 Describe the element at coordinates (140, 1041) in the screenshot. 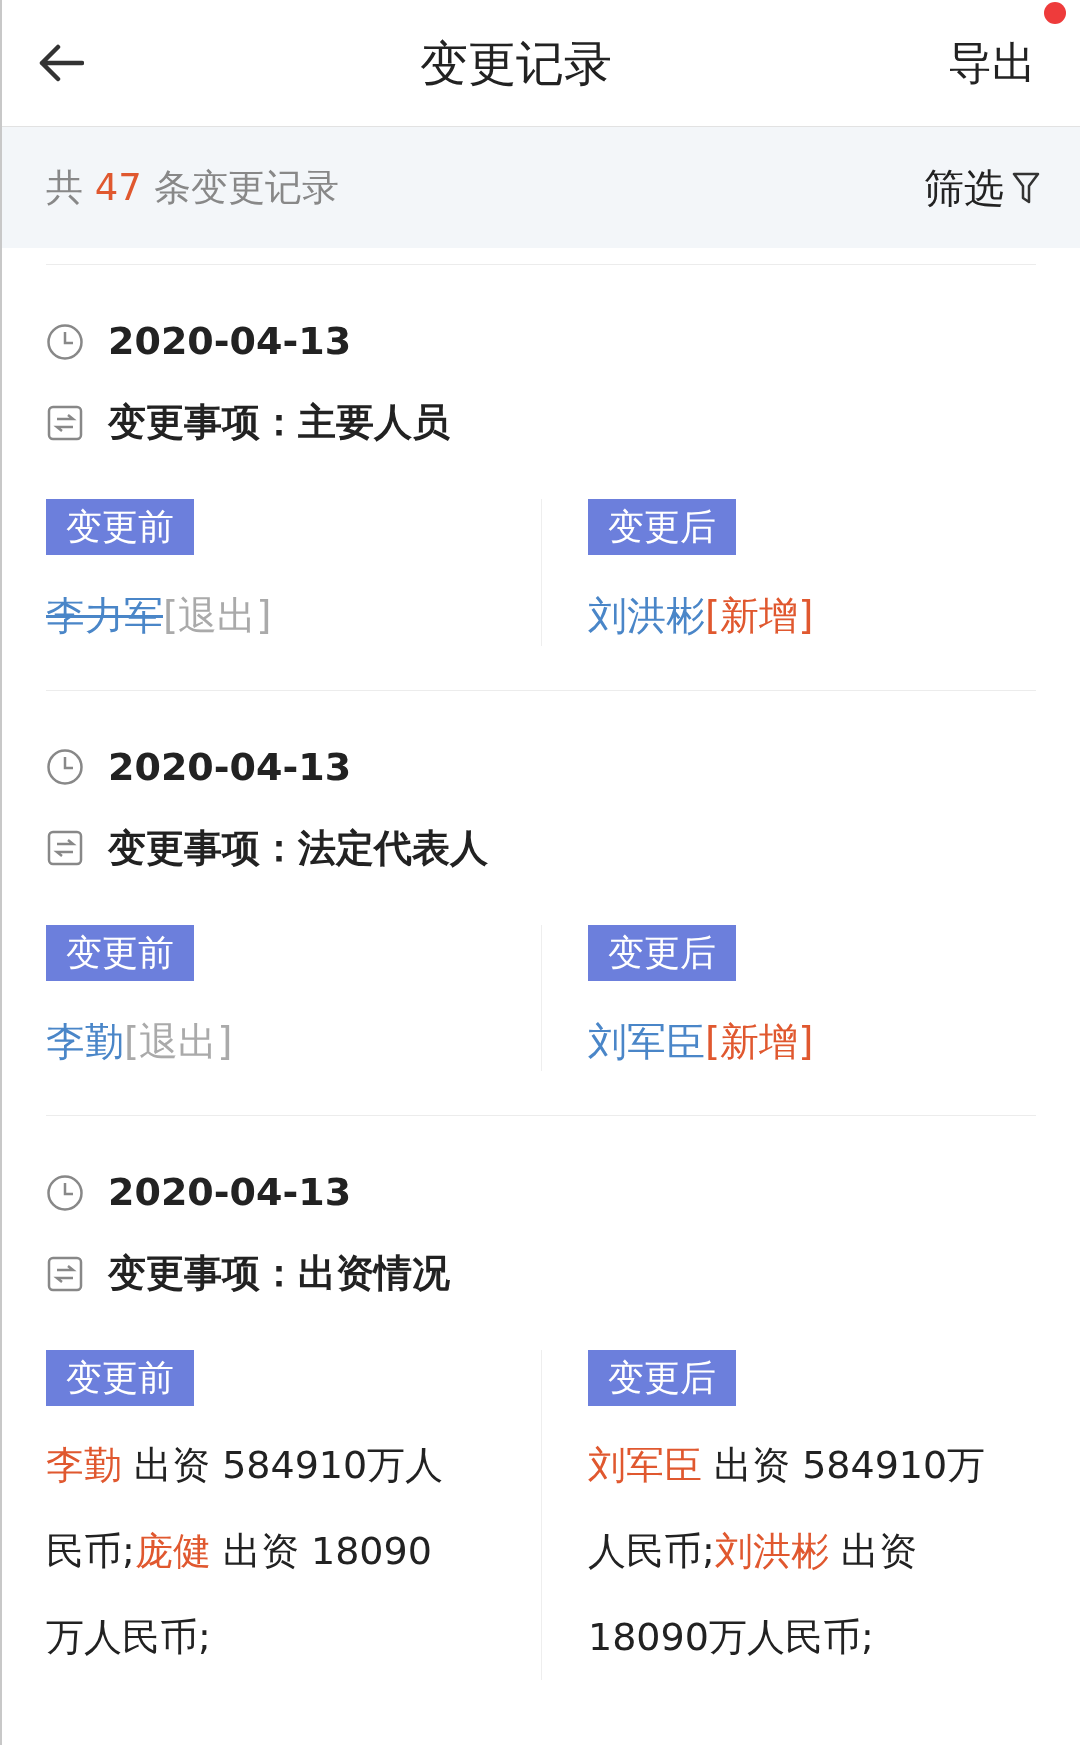

I see `person-change: 李勤[退出]` at that location.